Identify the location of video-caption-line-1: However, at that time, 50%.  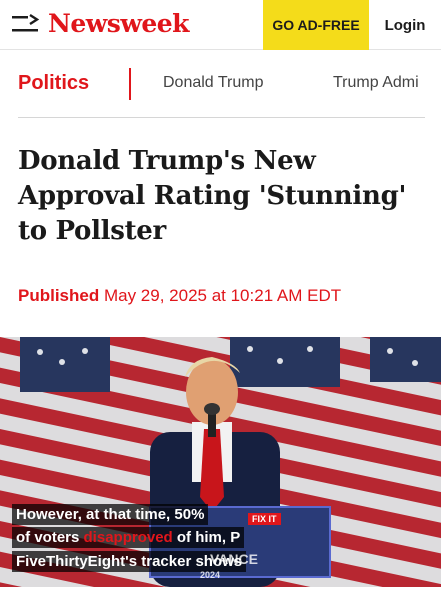
(110, 514).